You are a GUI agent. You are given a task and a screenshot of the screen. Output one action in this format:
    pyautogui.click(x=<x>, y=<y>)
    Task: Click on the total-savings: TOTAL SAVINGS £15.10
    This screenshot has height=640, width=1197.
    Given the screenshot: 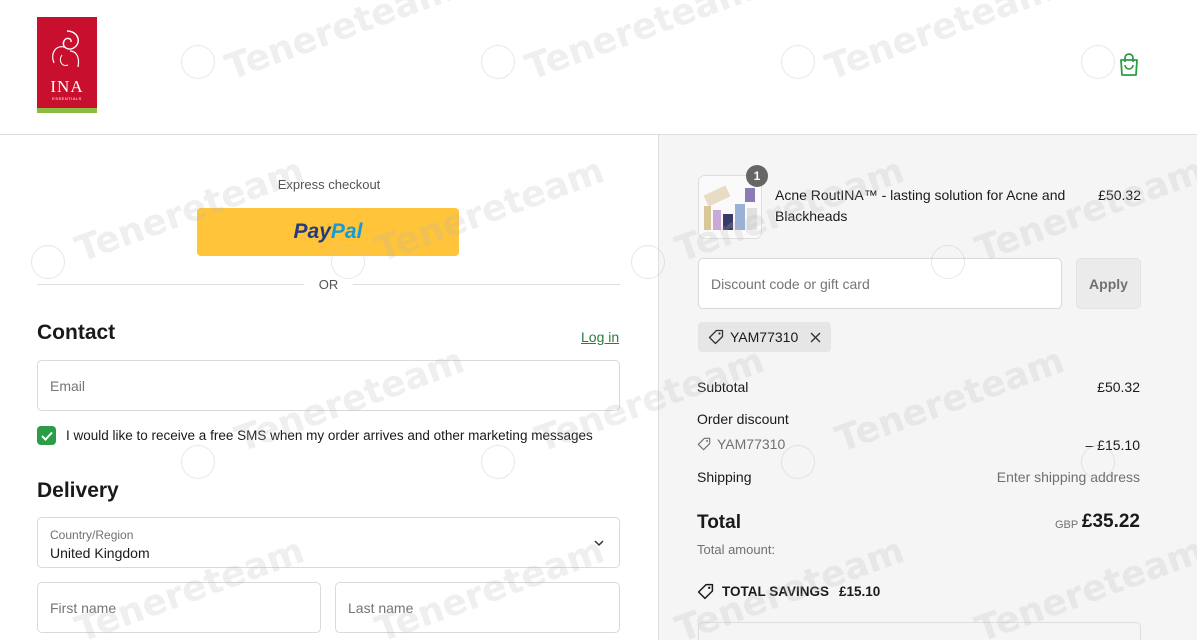 What is the action you would take?
    pyautogui.click(x=788, y=591)
    